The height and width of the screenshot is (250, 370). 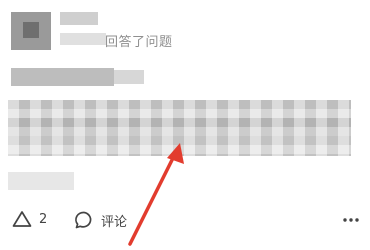 What do you see at coordinates (43, 219) in the screenshot?
I see `like-count: 2` at bounding box center [43, 219].